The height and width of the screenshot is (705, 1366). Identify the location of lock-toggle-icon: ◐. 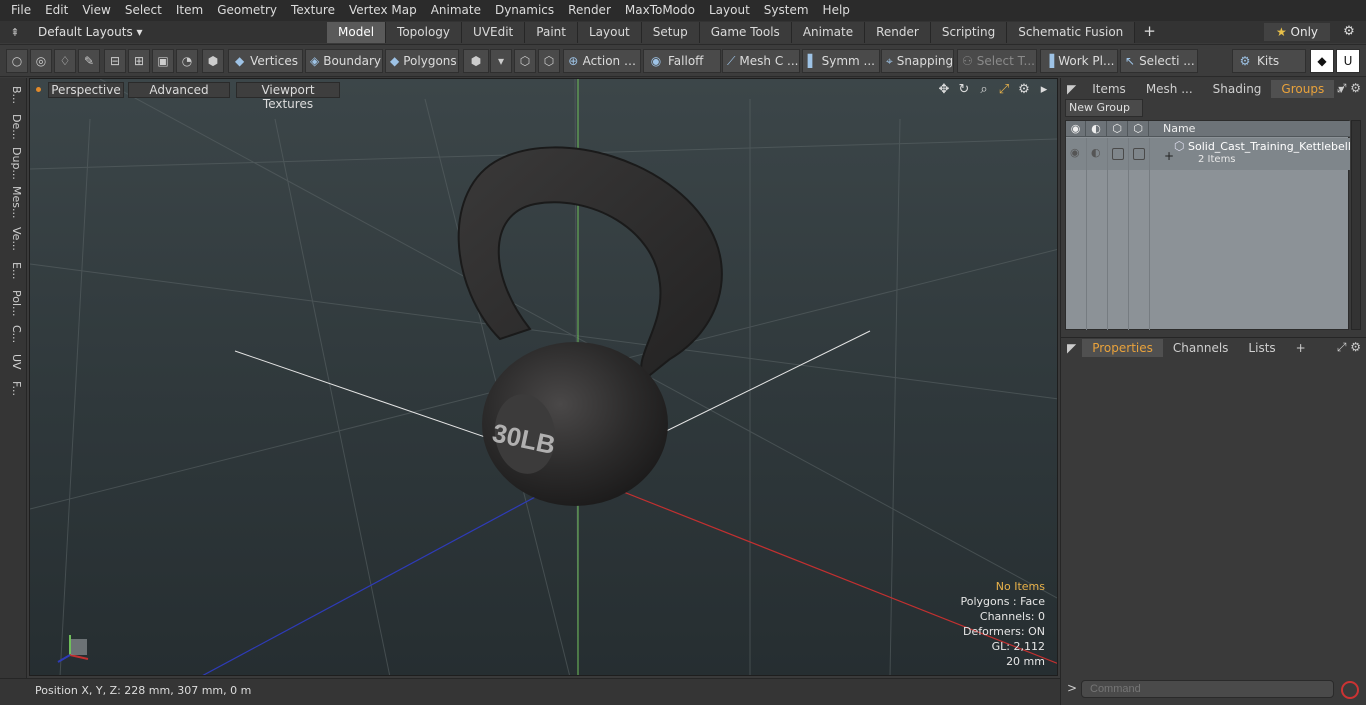
(1096, 152).